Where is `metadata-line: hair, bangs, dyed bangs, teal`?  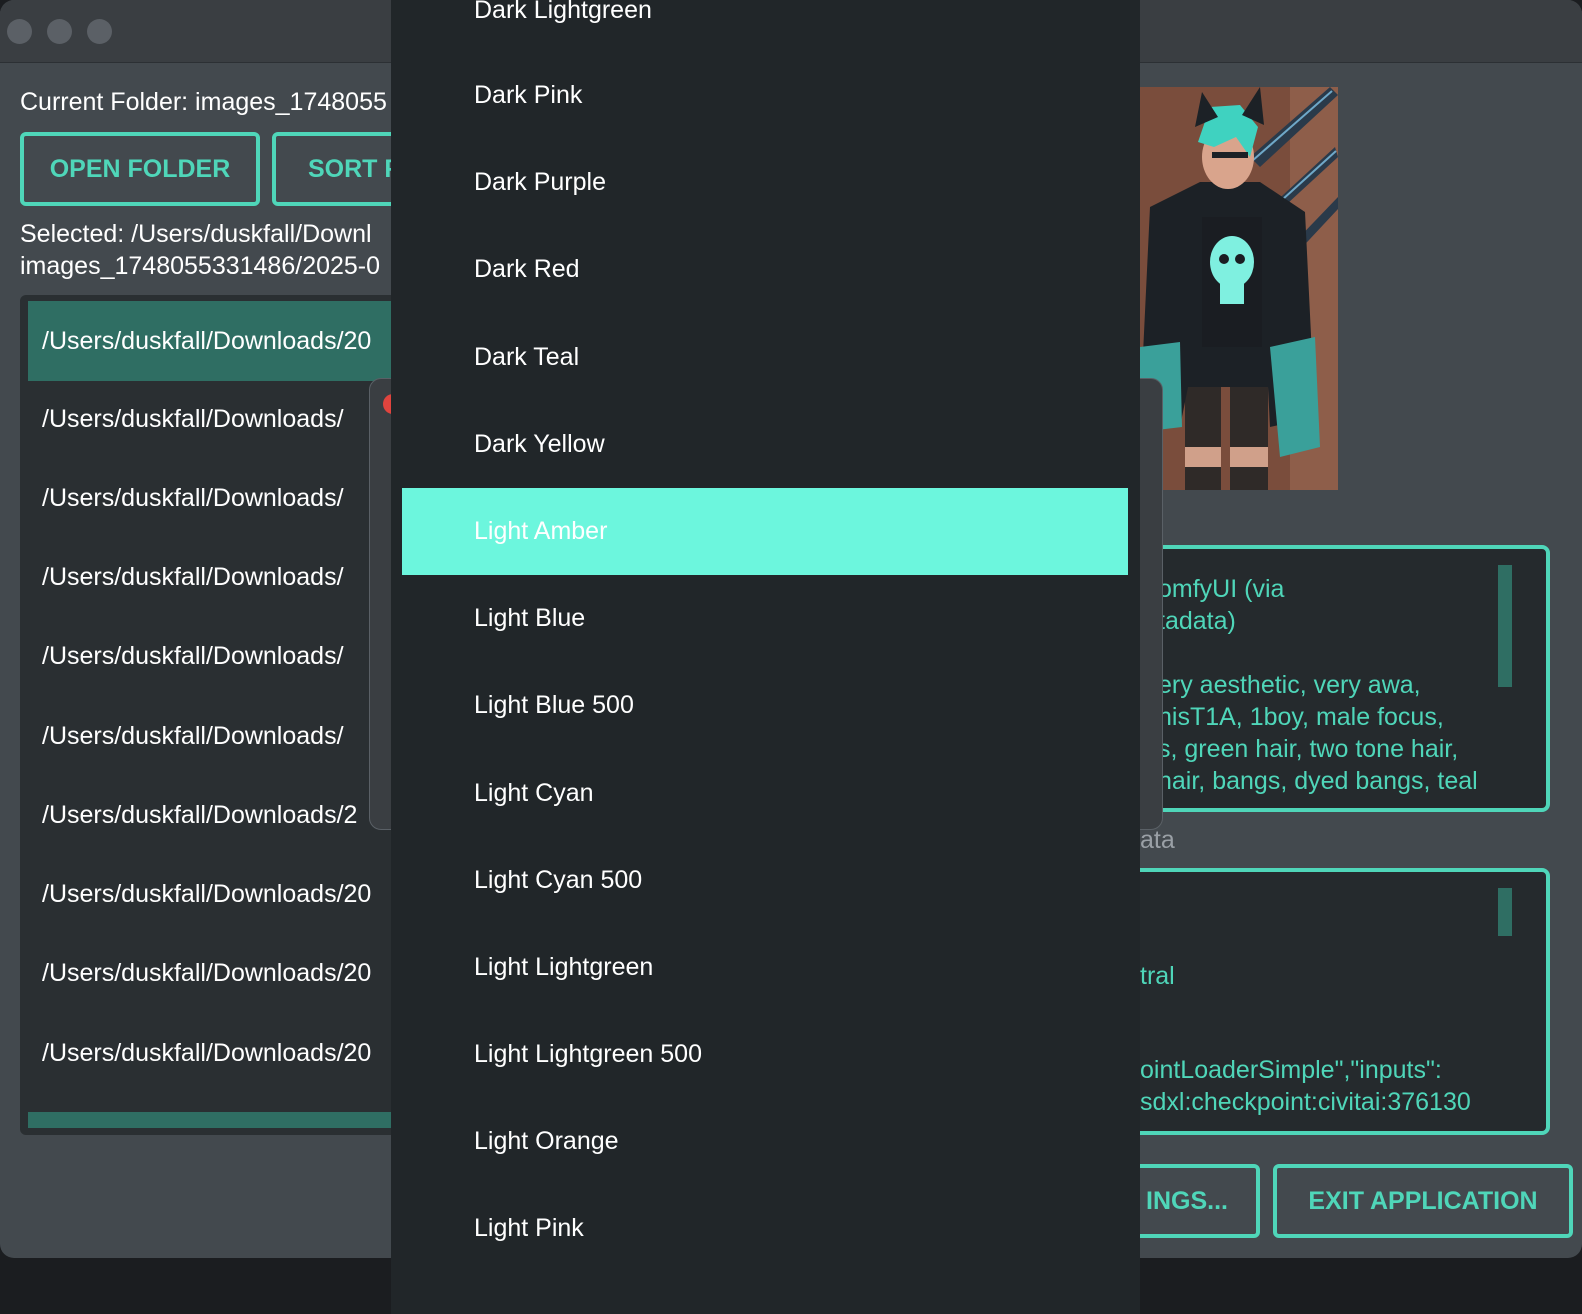 metadata-line: hair, bangs, dyed bangs, teal is located at coordinates (1318, 781).